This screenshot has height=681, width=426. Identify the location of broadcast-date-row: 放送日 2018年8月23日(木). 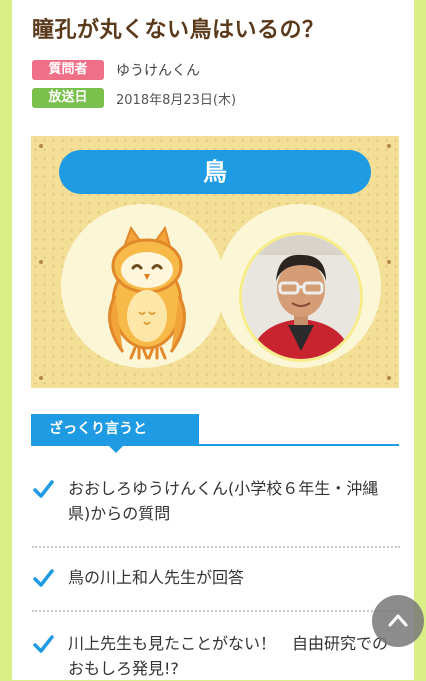
(134, 98).